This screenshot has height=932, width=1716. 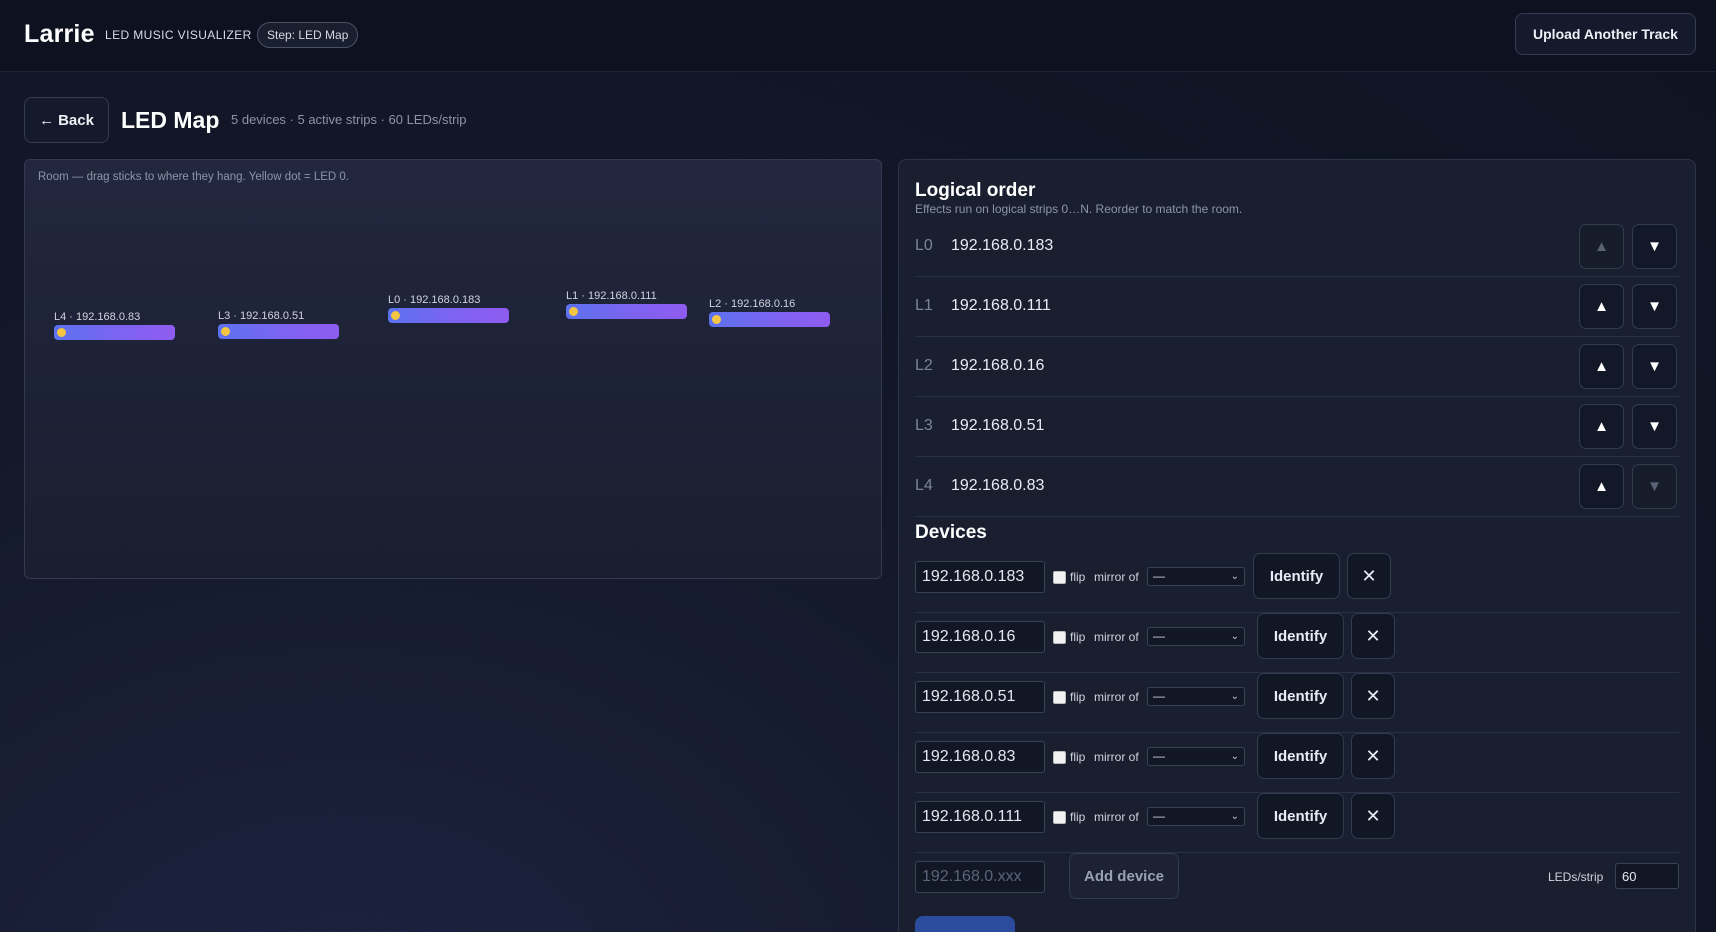 What do you see at coordinates (76, 120) in the screenshot?
I see `back-button-label: Back` at bounding box center [76, 120].